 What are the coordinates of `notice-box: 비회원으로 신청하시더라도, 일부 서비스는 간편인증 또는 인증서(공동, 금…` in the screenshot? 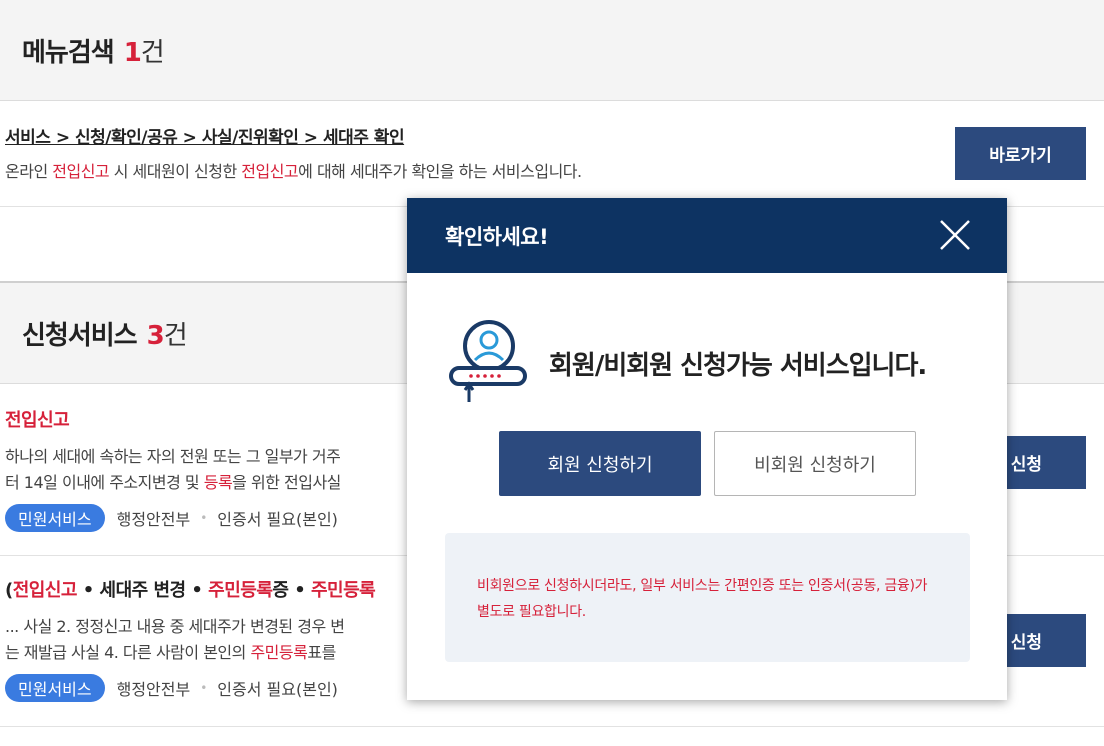 It's located at (707, 597).